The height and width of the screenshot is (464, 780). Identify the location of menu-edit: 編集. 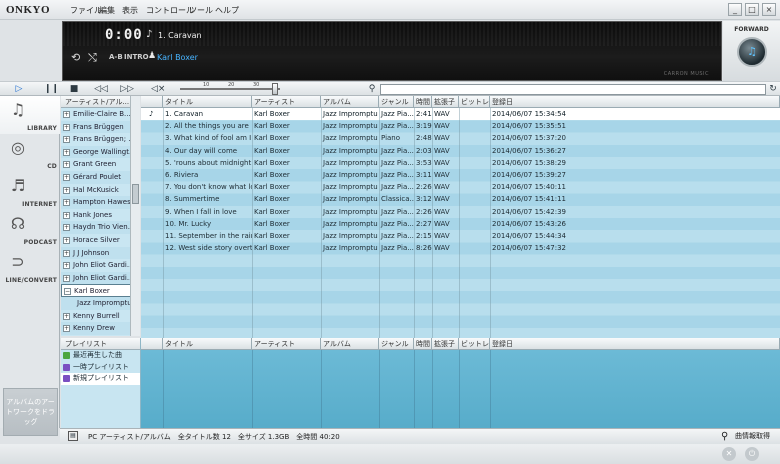
(107, 10).